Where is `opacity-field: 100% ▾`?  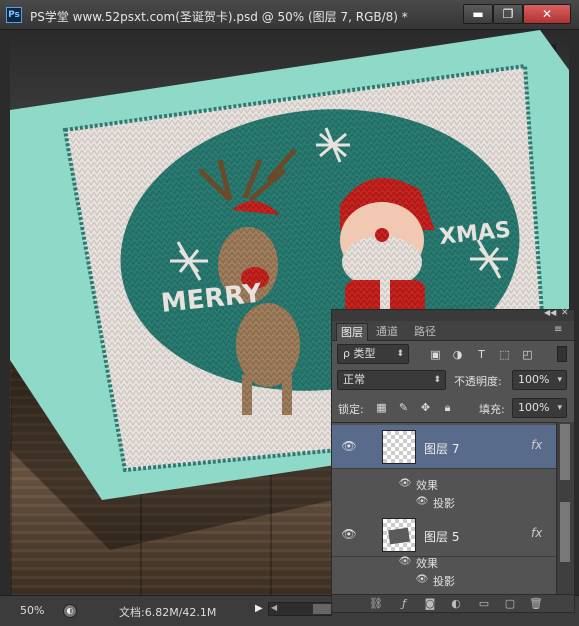 opacity-field: 100% ▾ is located at coordinates (539, 380).